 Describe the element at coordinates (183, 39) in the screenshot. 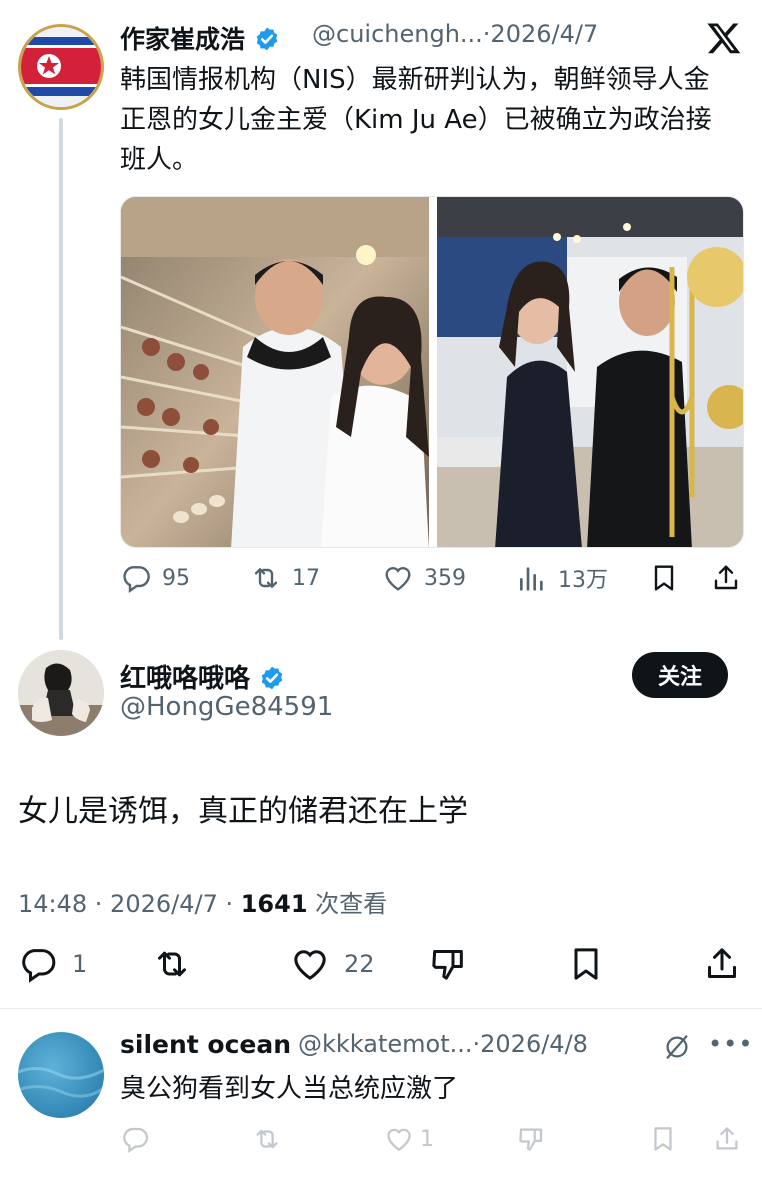

I see `quoted-author-name-text: 作家崔成浩` at that location.